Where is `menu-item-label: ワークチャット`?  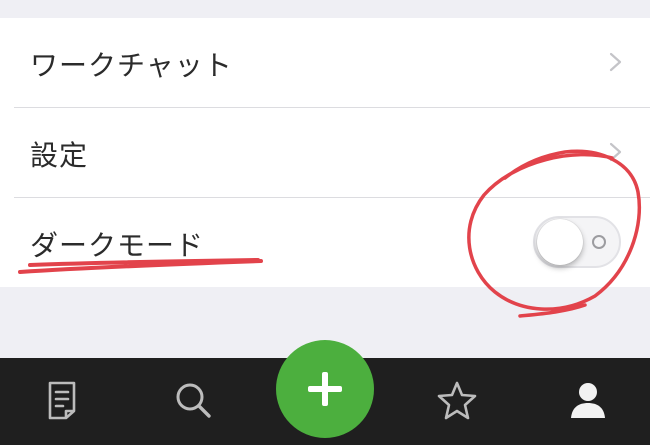
menu-item-label: ワークチャット is located at coordinates (131, 65).